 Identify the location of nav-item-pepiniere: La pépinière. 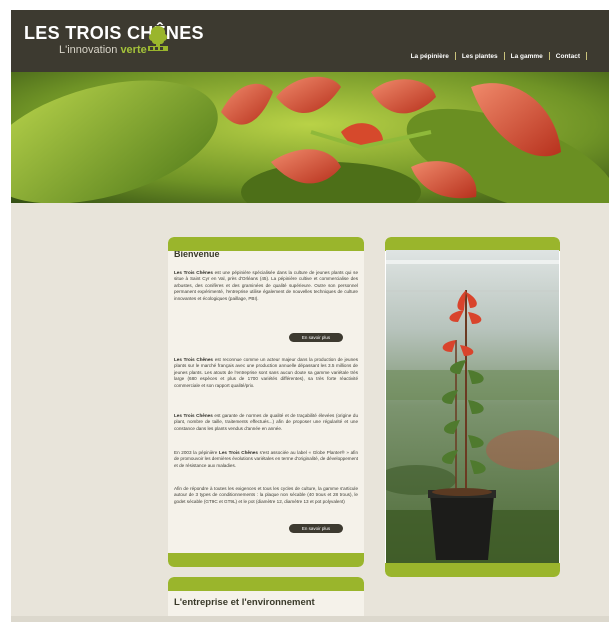
(430, 56).